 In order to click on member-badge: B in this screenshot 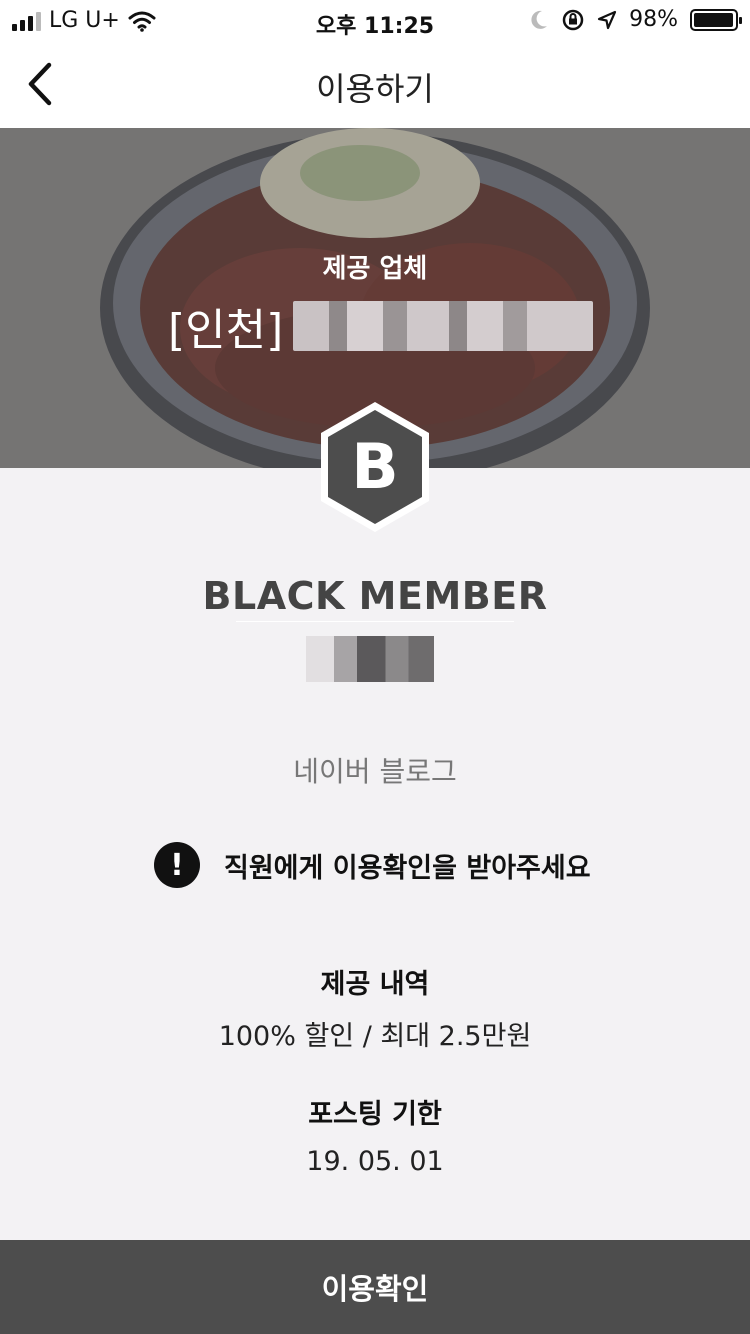, I will do `click(375, 467)`.